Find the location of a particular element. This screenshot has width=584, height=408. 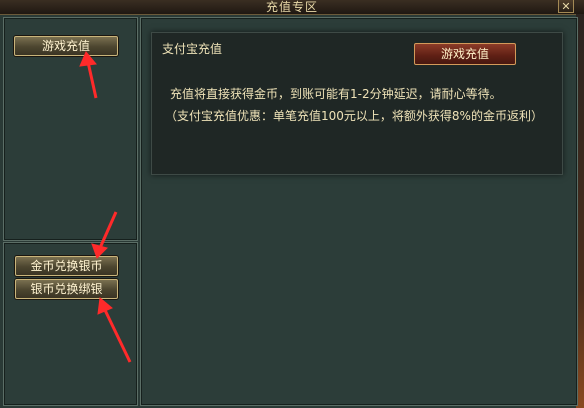

recharge-notice: 充值将直接获得金币，到账可能有1-2分钟延迟，请耐心等待。 is located at coordinates (336, 94).